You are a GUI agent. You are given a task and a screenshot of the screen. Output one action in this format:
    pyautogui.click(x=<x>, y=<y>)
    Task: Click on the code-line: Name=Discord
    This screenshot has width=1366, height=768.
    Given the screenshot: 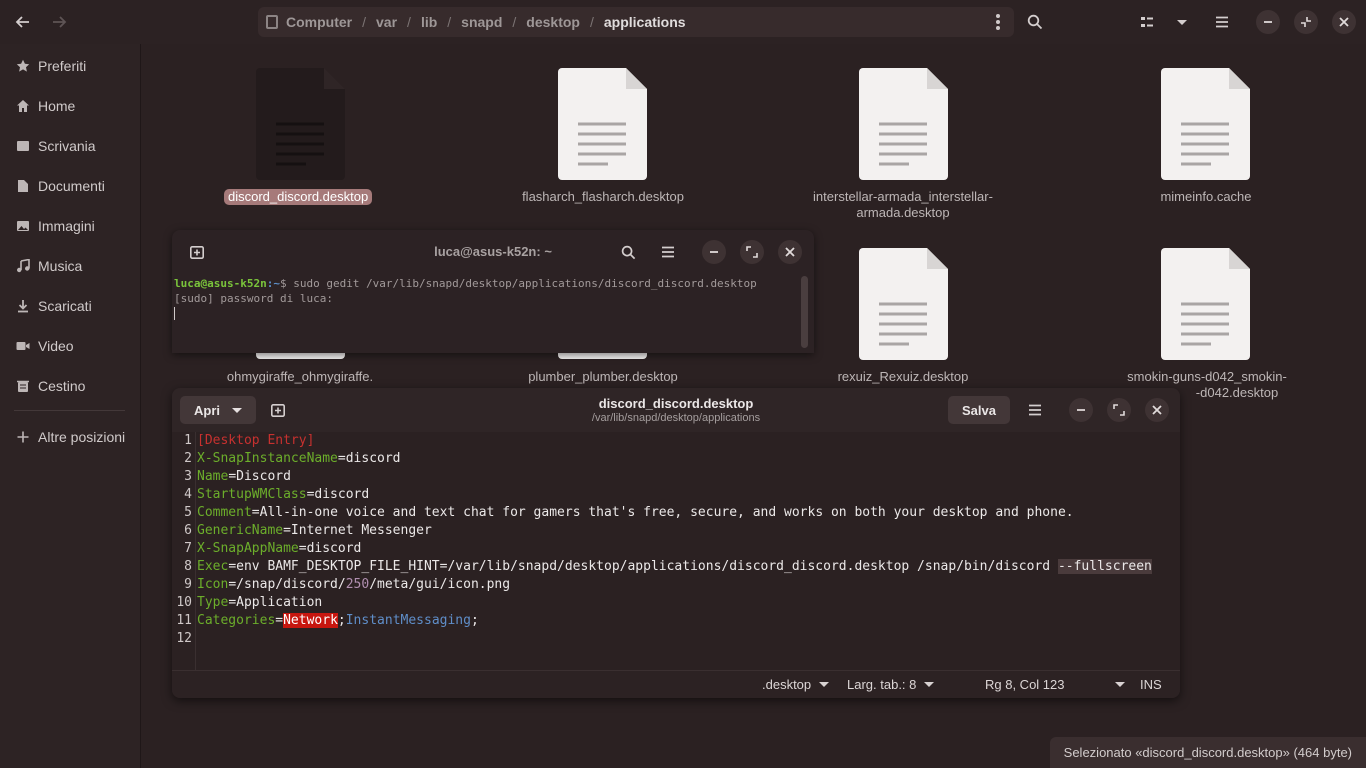 What is the action you would take?
    pyautogui.click(x=244, y=476)
    